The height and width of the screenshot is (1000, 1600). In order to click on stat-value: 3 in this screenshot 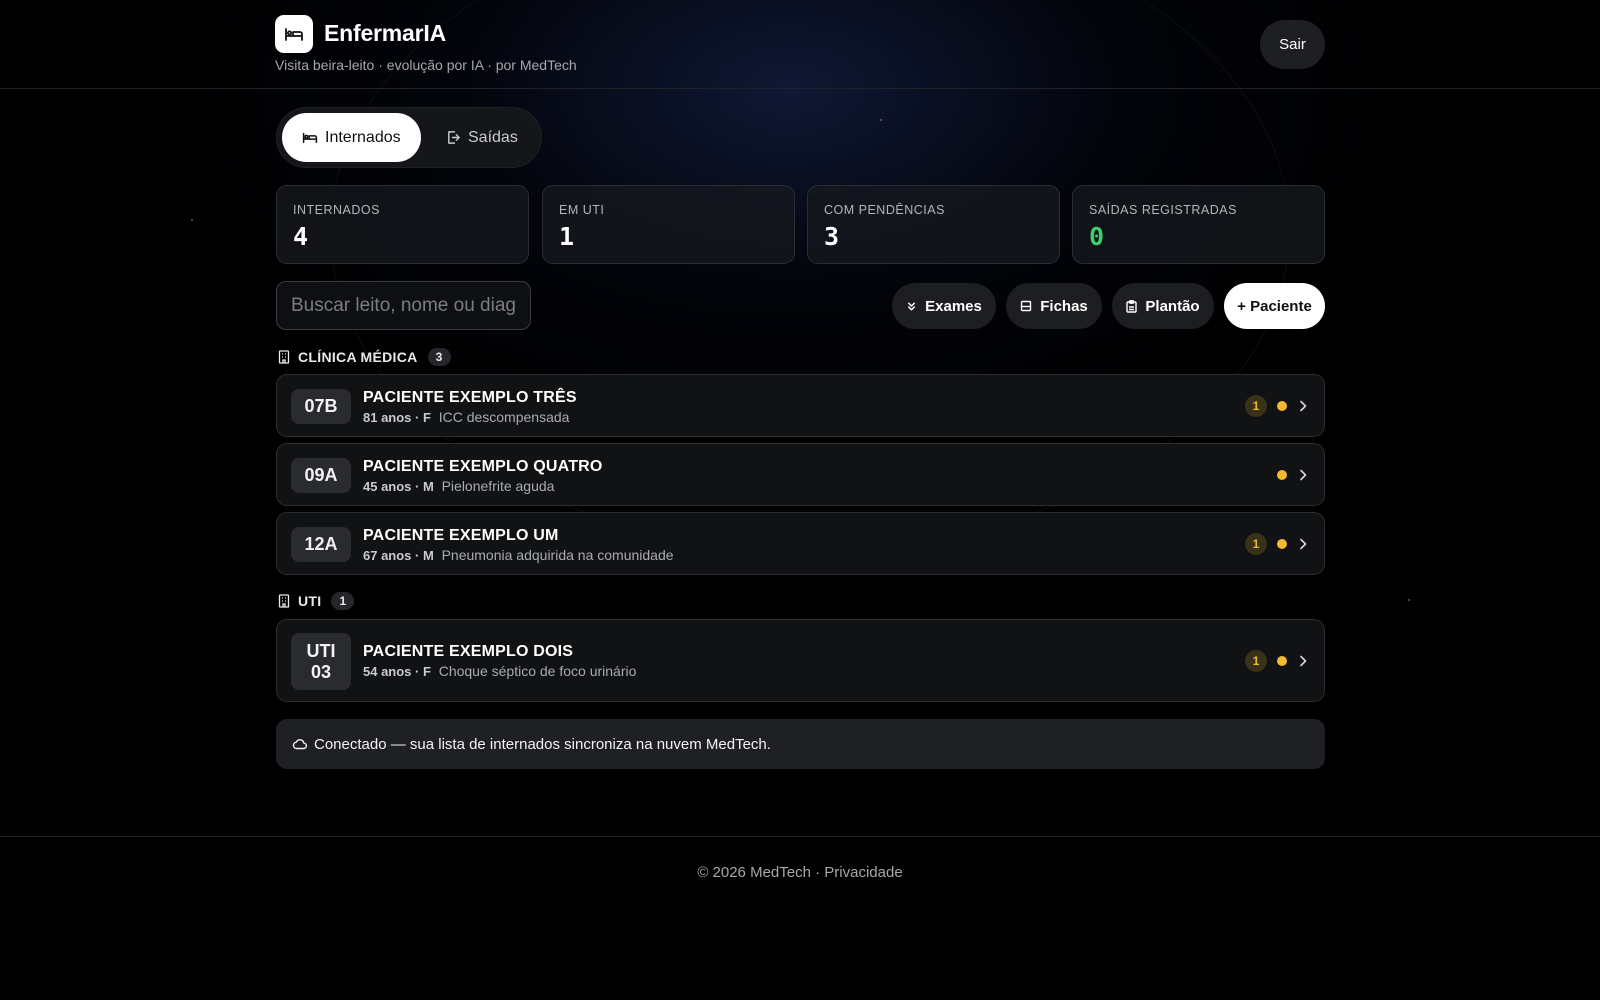, I will do `click(832, 236)`.